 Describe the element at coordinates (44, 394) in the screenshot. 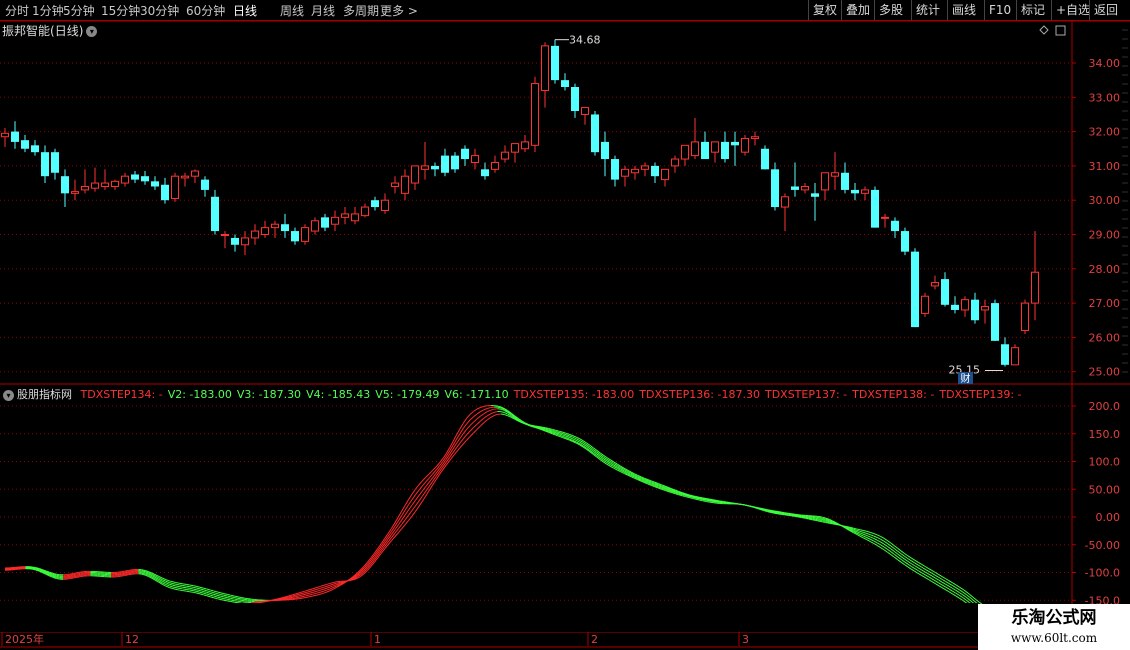

I see `indicator-name: 股朋指标网` at that location.